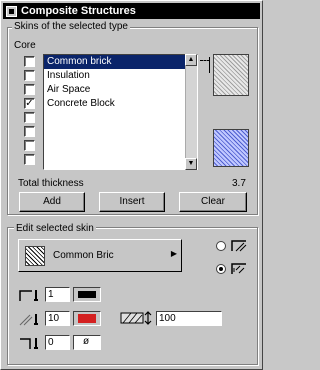 The image size is (320, 370). Describe the element at coordinates (71, 26) in the screenshot. I see `skins-group-label: Skins of the selected type` at that location.